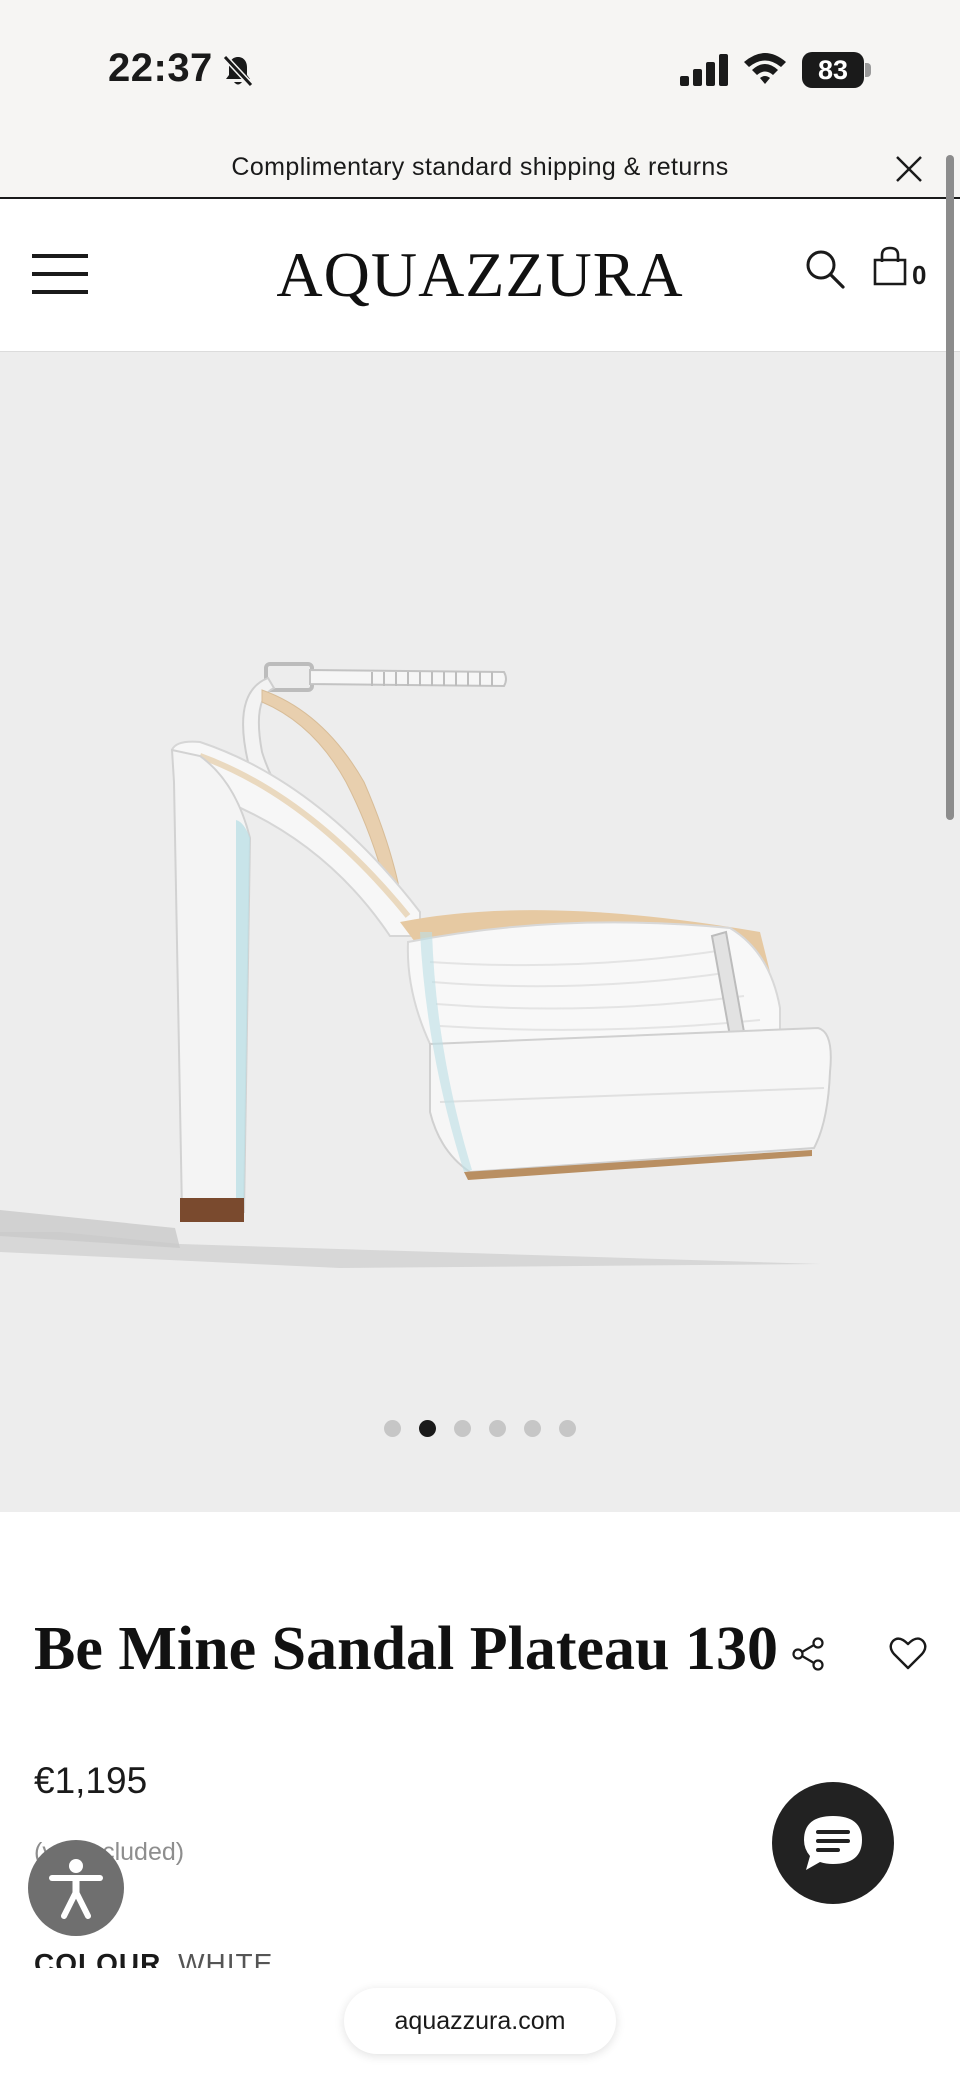 The image size is (960, 2086). I want to click on status-time: 22:37, so click(160, 68).